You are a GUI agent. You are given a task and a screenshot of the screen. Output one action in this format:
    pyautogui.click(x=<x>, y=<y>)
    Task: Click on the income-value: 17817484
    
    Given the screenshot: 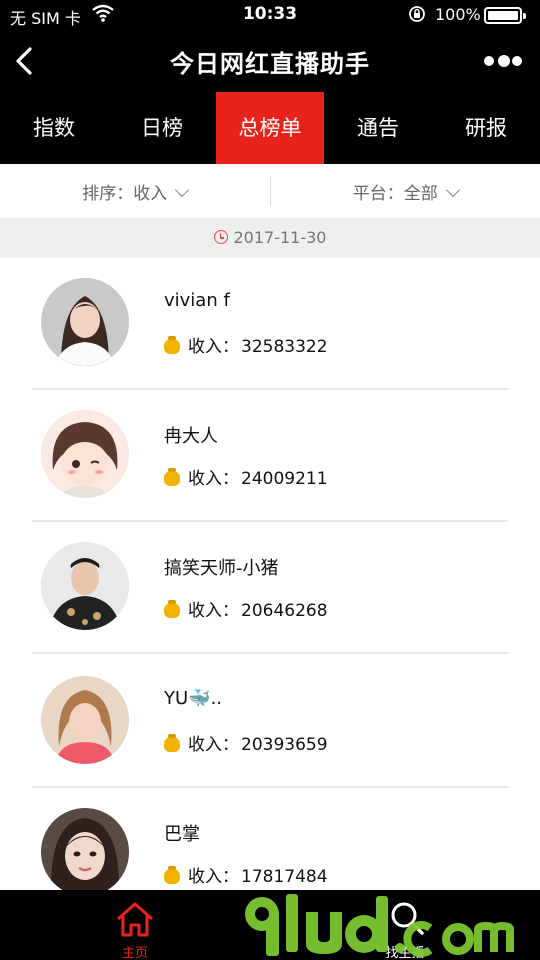 What is the action you would take?
    pyautogui.click(x=284, y=877)
    